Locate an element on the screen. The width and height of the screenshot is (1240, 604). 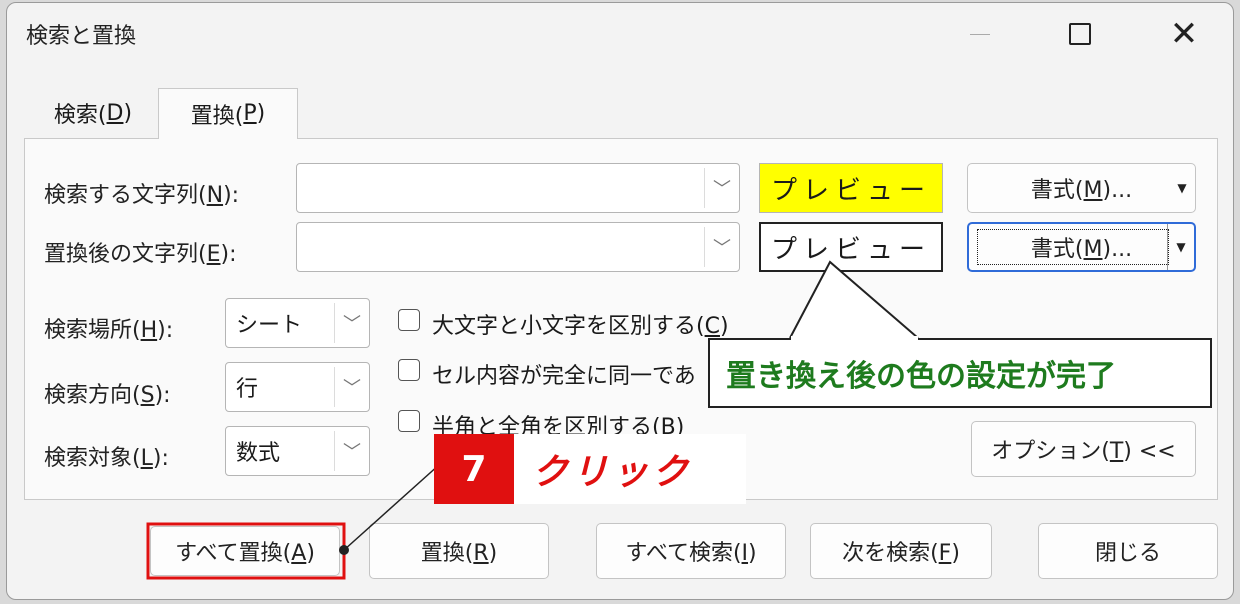
callout-pointer is located at coordinates (854, 299).